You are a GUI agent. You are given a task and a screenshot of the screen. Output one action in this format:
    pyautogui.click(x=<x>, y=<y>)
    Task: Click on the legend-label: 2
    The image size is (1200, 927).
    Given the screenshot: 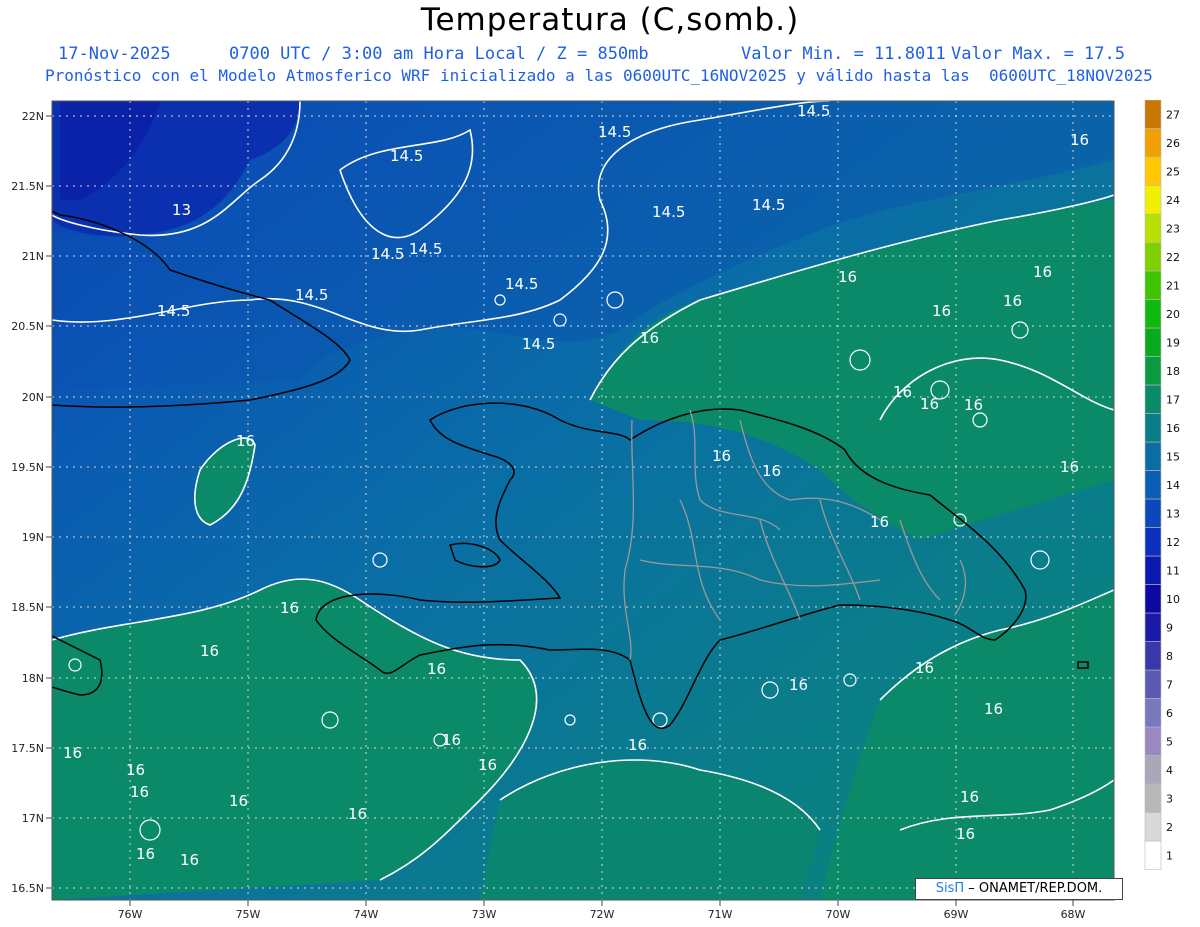 What is the action you would take?
    pyautogui.click(x=1169, y=827)
    